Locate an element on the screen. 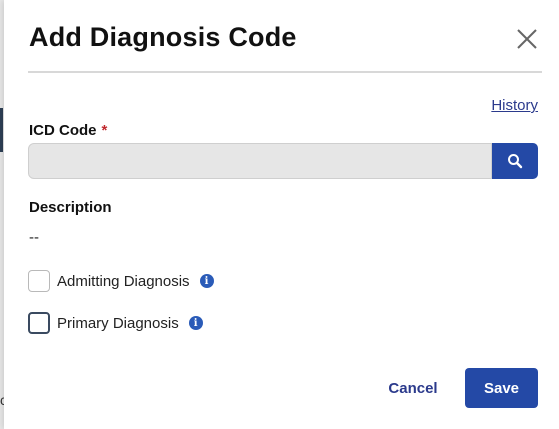 The height and width of the screenshot is (429, 559). admitting-diagnosis-checkbox is located at coordinates (39, 281).